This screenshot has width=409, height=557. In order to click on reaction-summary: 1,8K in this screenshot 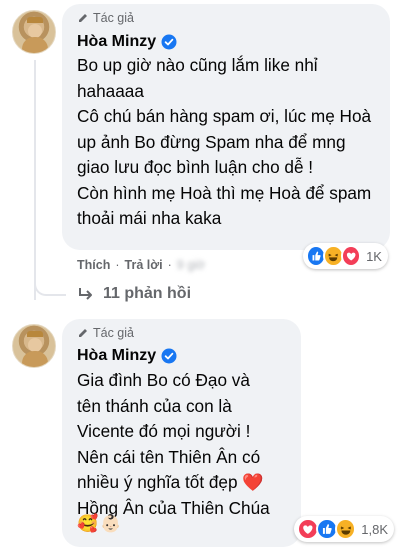, I will do `click(344, 529)`.